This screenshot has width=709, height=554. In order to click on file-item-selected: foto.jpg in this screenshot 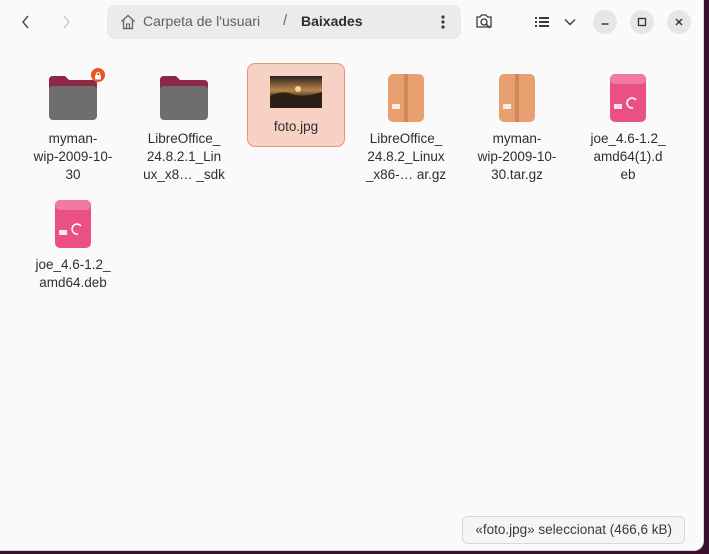, I will do `click(296, 105)`.